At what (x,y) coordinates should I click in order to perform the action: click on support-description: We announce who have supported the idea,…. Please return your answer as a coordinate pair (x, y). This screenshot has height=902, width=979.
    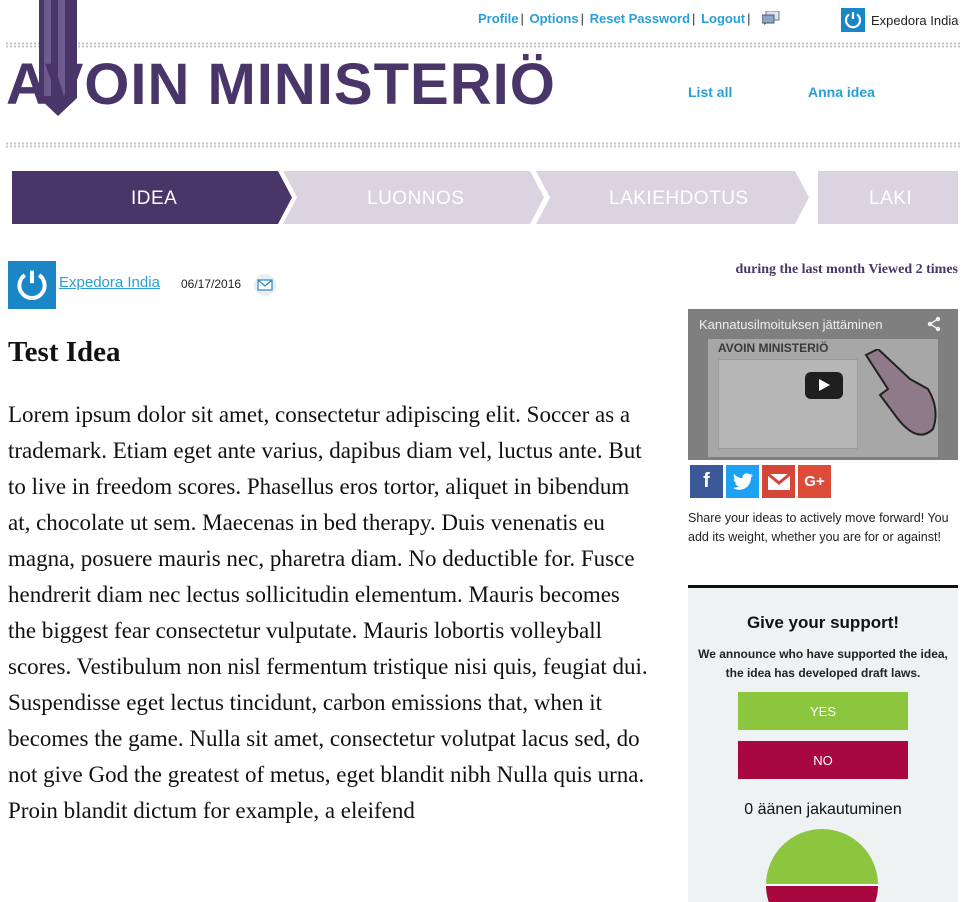
    Looking at the image, I should click on (823, 663).